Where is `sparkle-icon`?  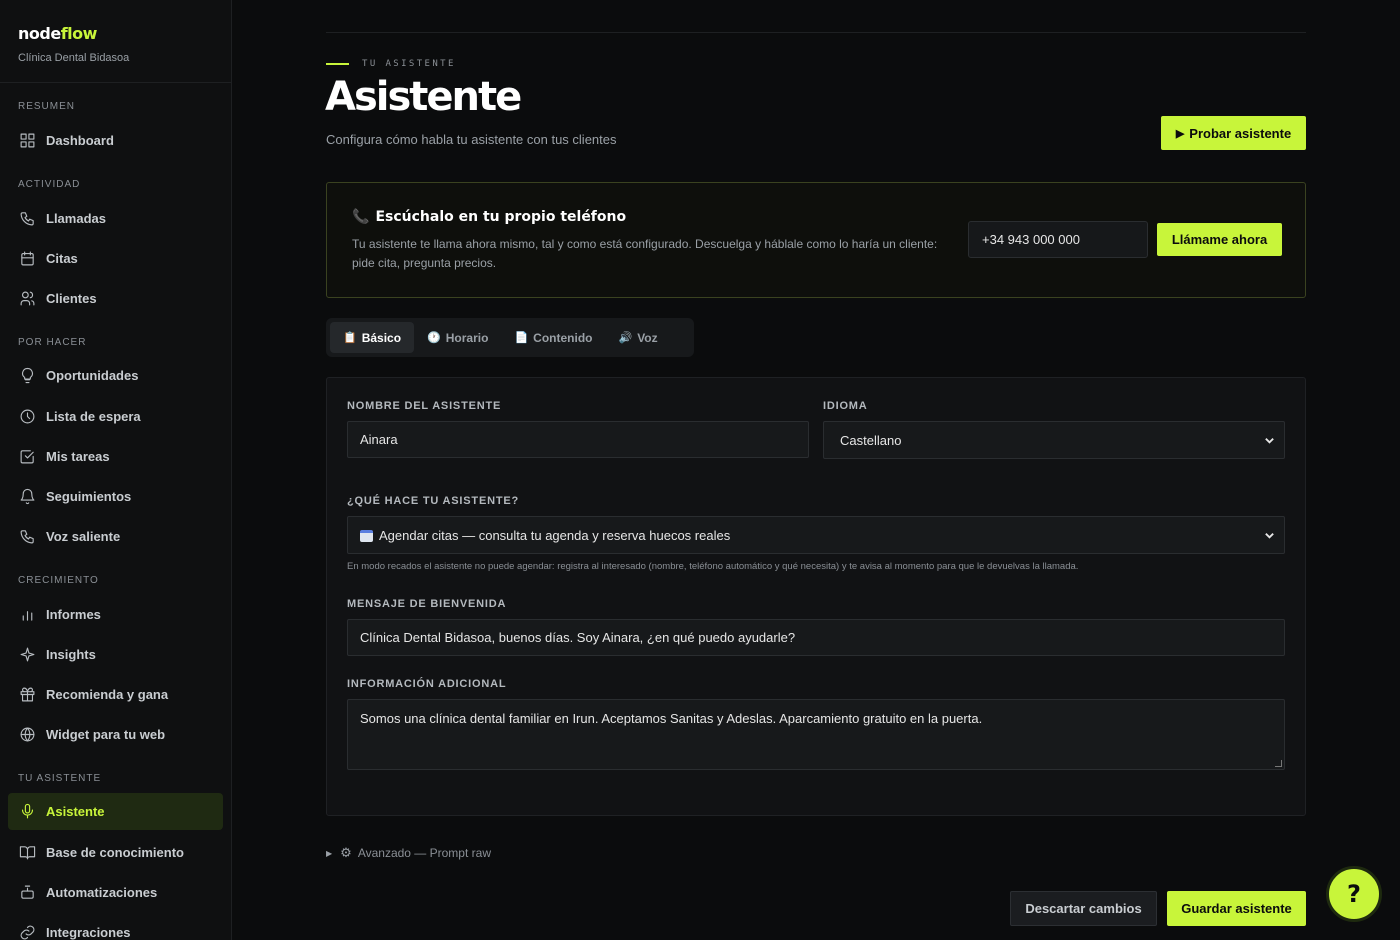
sparkle-icon is located at coordinates (27, 655).